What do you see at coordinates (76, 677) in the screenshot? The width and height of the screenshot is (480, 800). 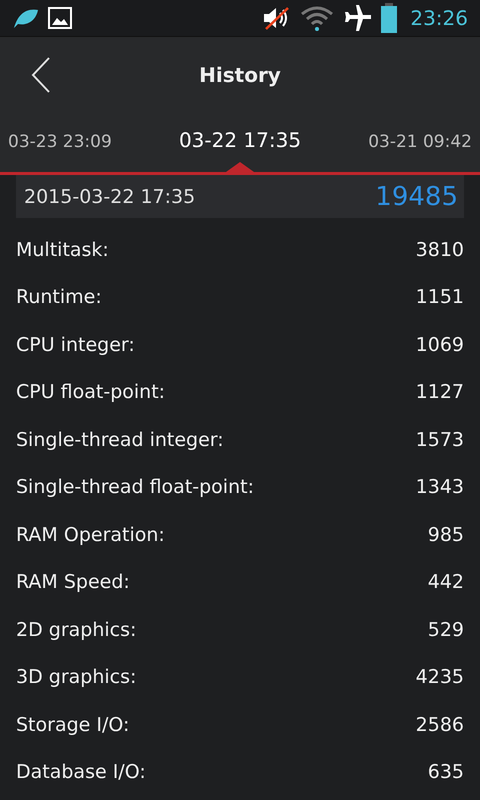 I see `result-label: 3D graphics:` at bounding box center [76, 677].